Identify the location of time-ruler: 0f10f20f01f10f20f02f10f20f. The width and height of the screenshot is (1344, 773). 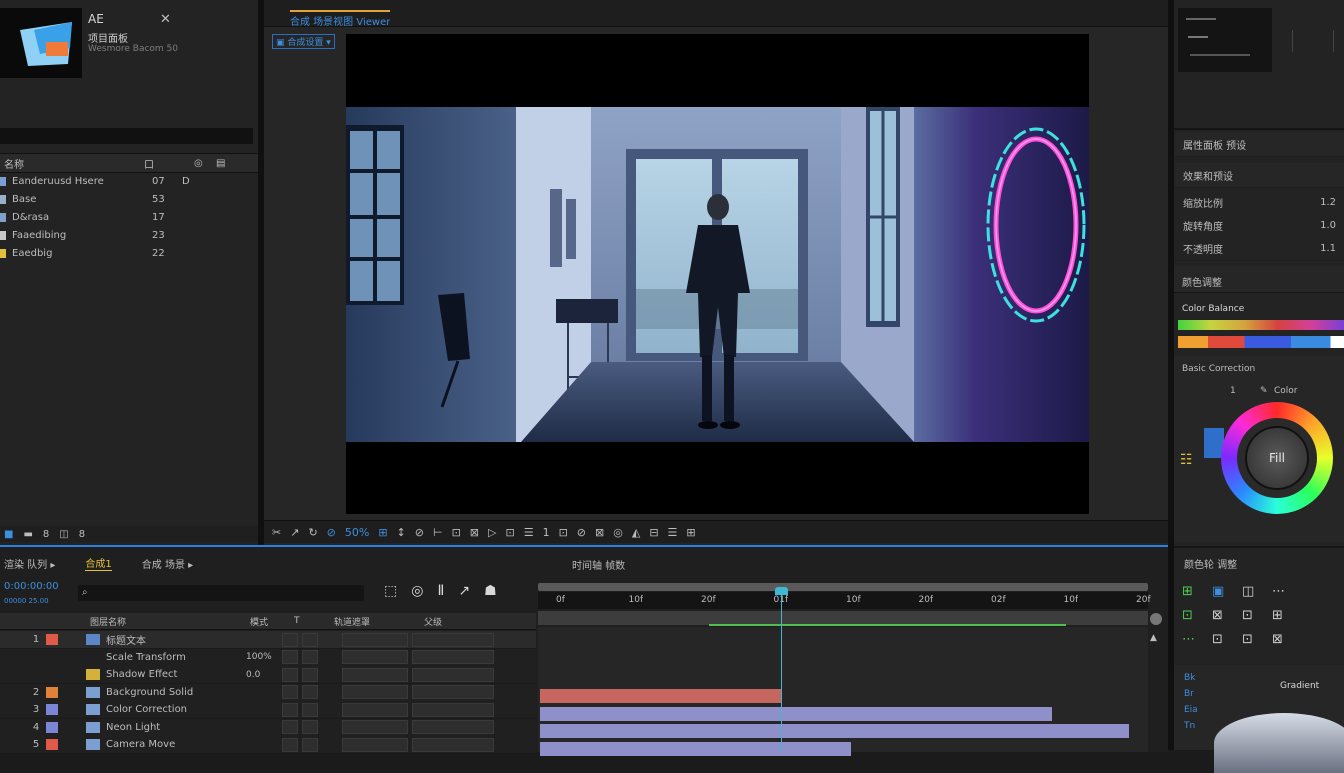
(844, 600).